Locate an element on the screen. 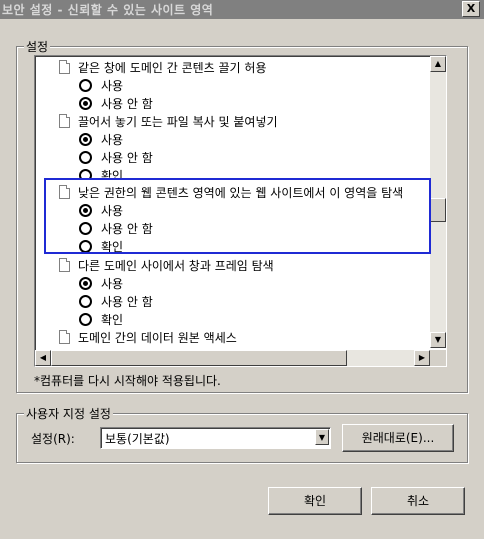  settings-group-label: 설정 is located at coordinates (37, 46).